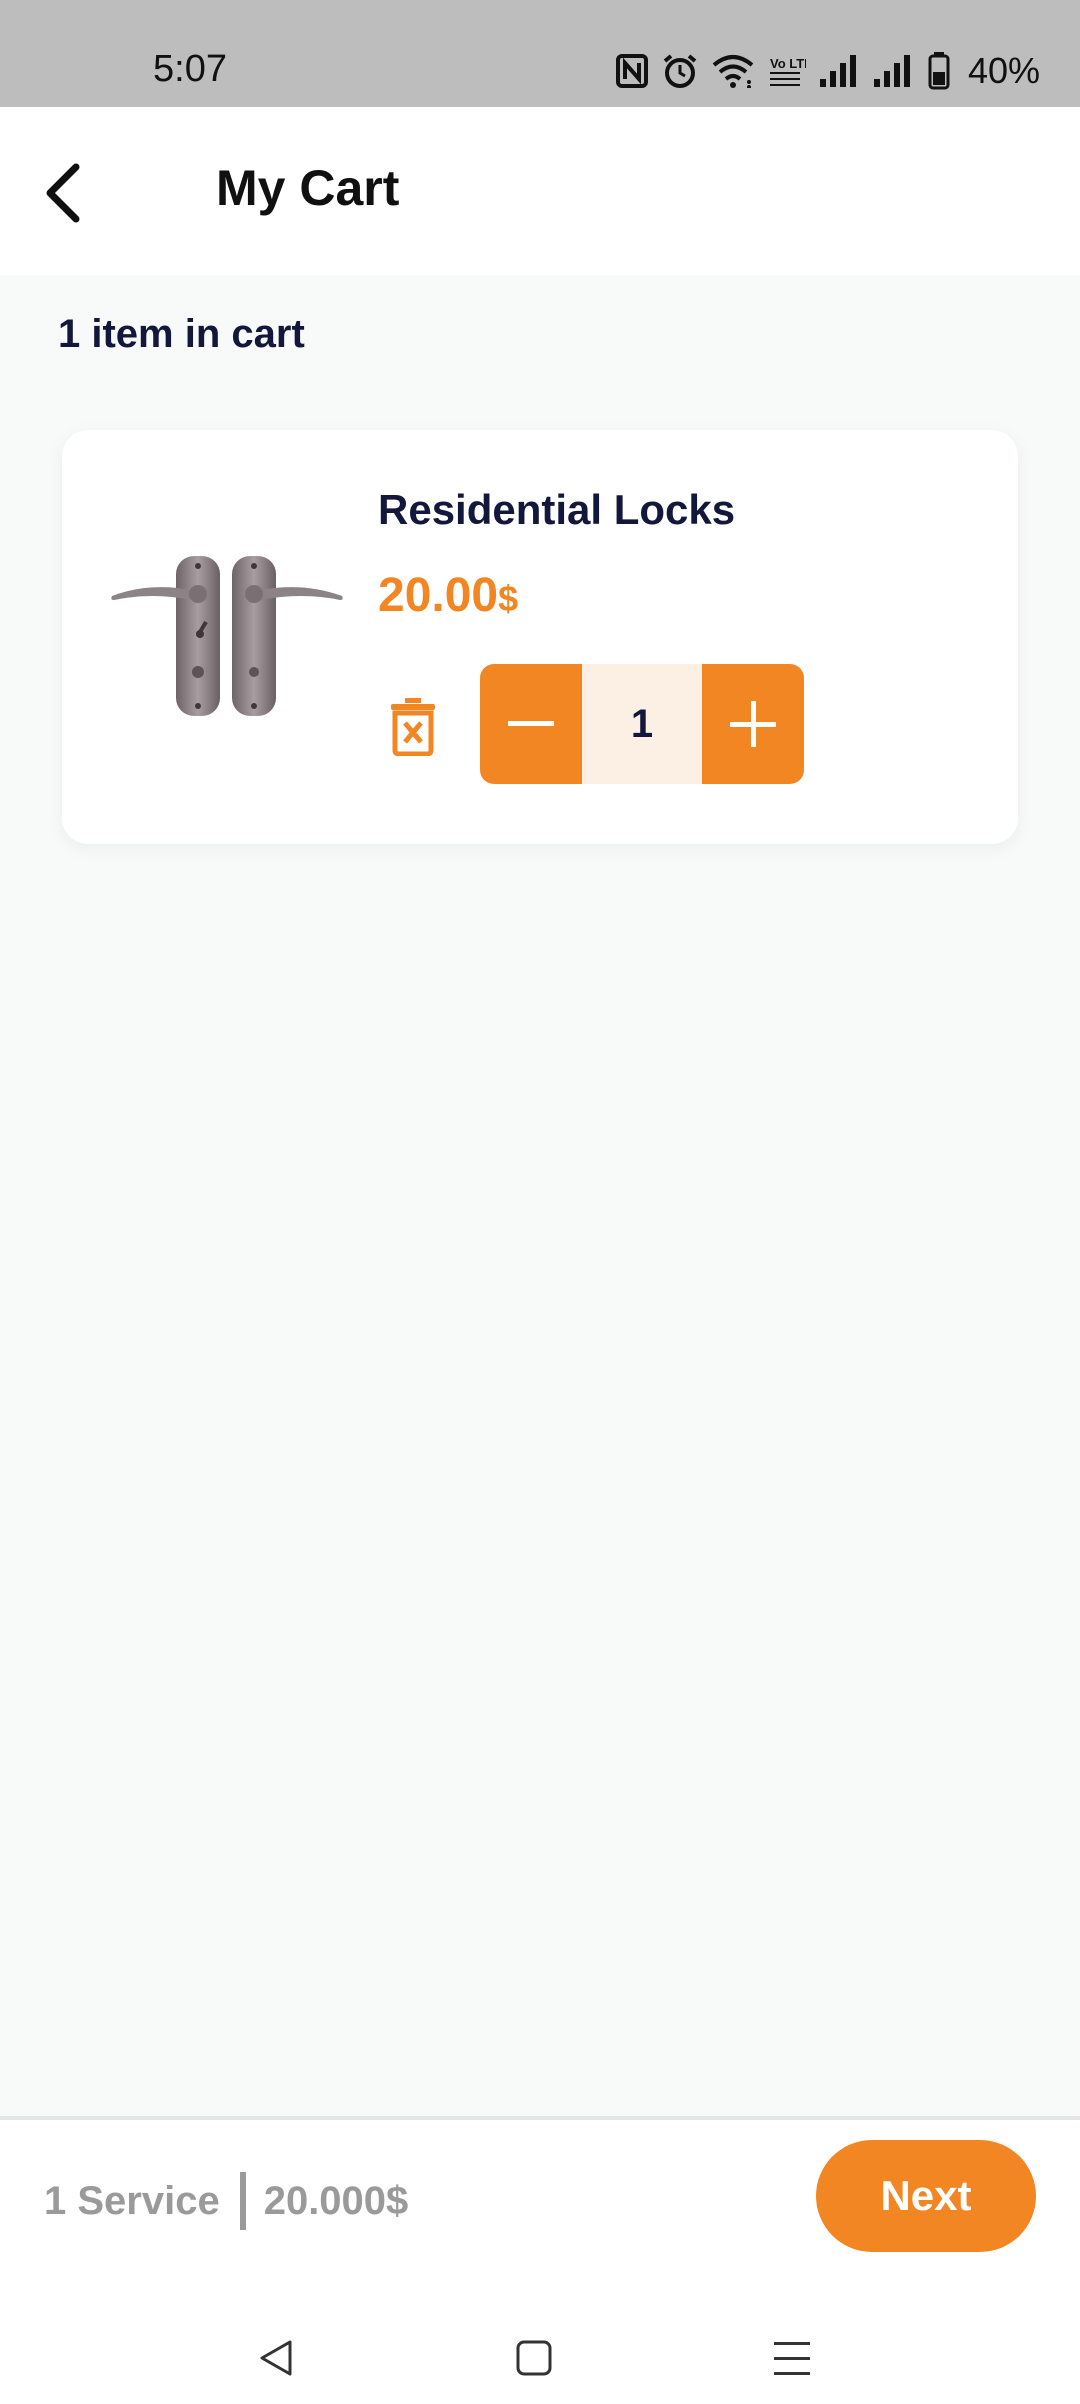 The height and width of the screenshot is (2404, 1080). I want to click on next-button: Next, so click(926, 2196).